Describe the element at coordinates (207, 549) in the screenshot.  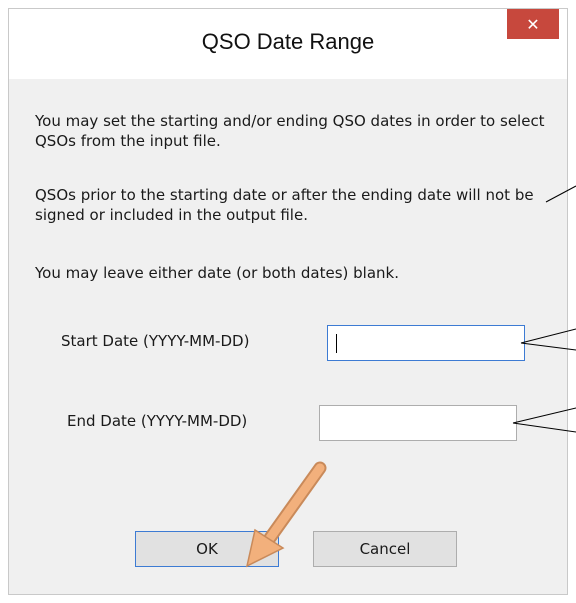
I see `ok-button: OK` at that location.